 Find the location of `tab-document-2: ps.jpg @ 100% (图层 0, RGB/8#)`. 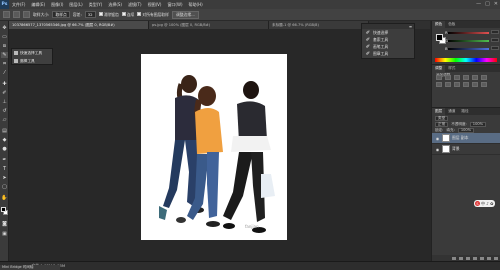

tab-document-2: ps.jpg @ 100% (图层 0, RGB/8#) is located at coordinates (209, 25).